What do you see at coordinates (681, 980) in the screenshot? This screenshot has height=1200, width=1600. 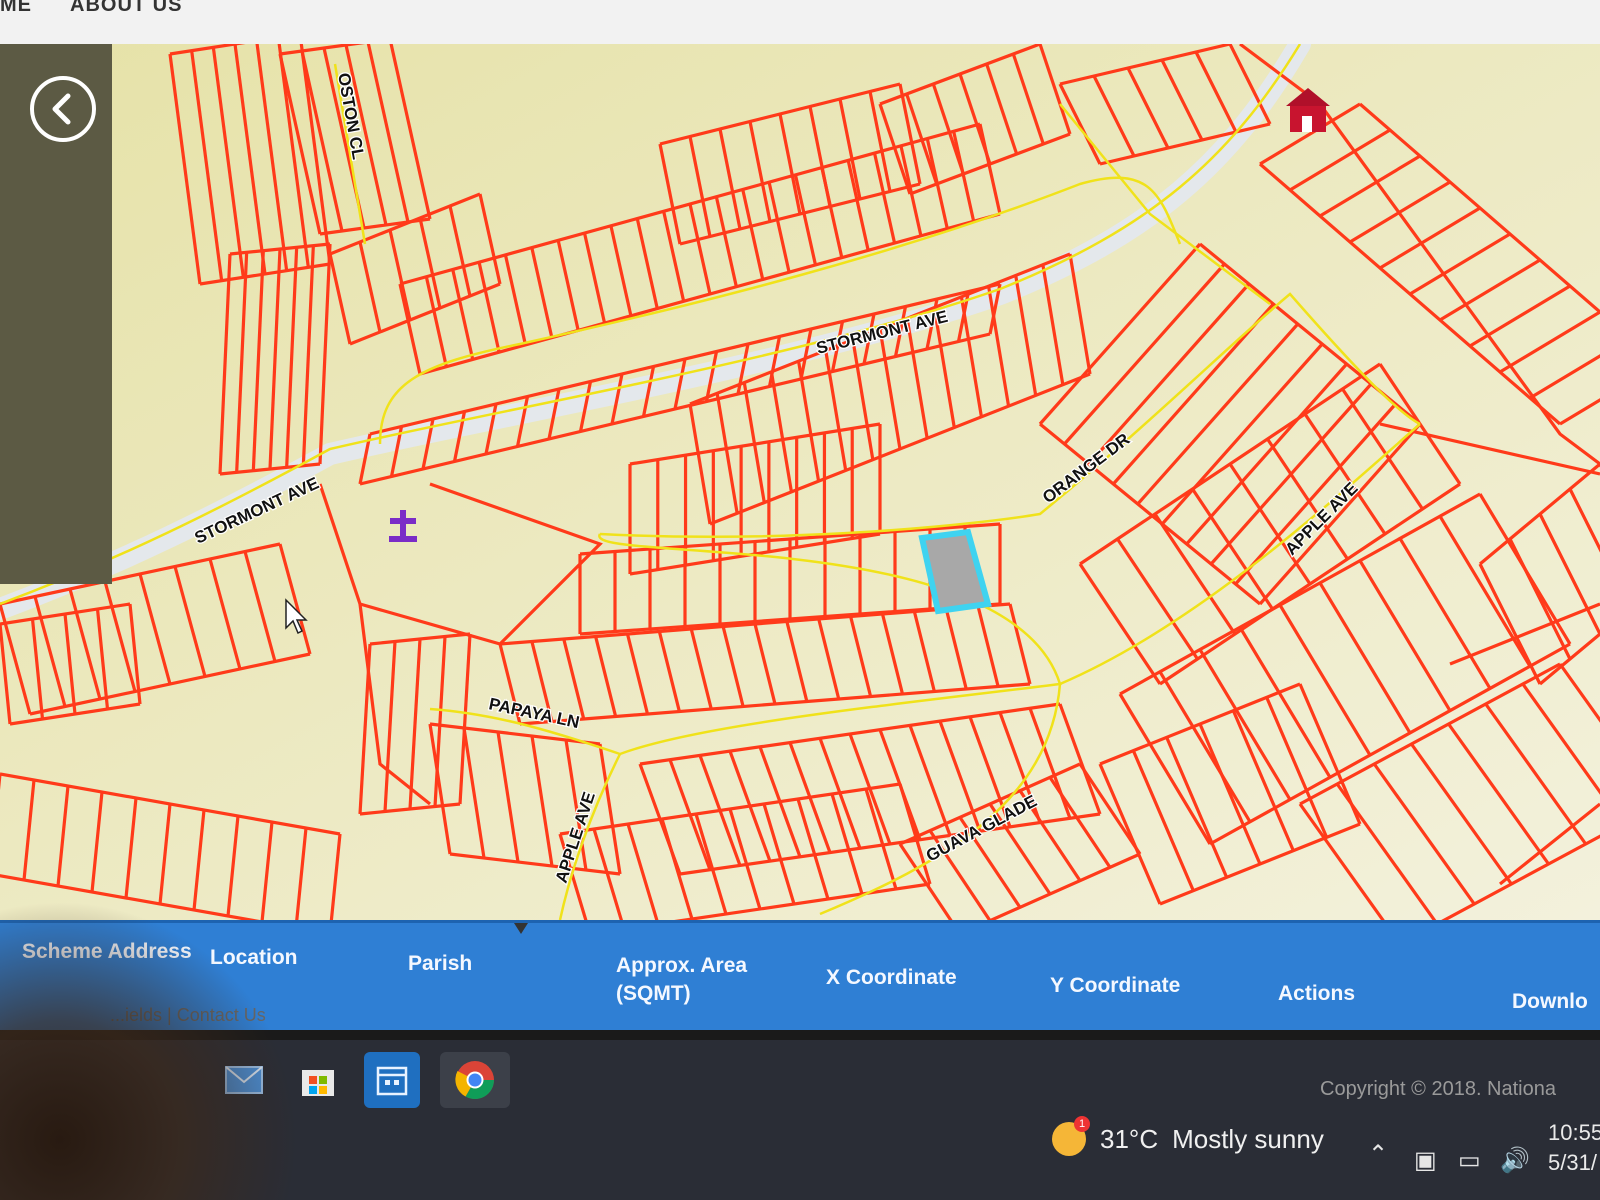 I see `column-header-approx-area: Approx. Area (SQMT)` at bounding box center [681, 980].